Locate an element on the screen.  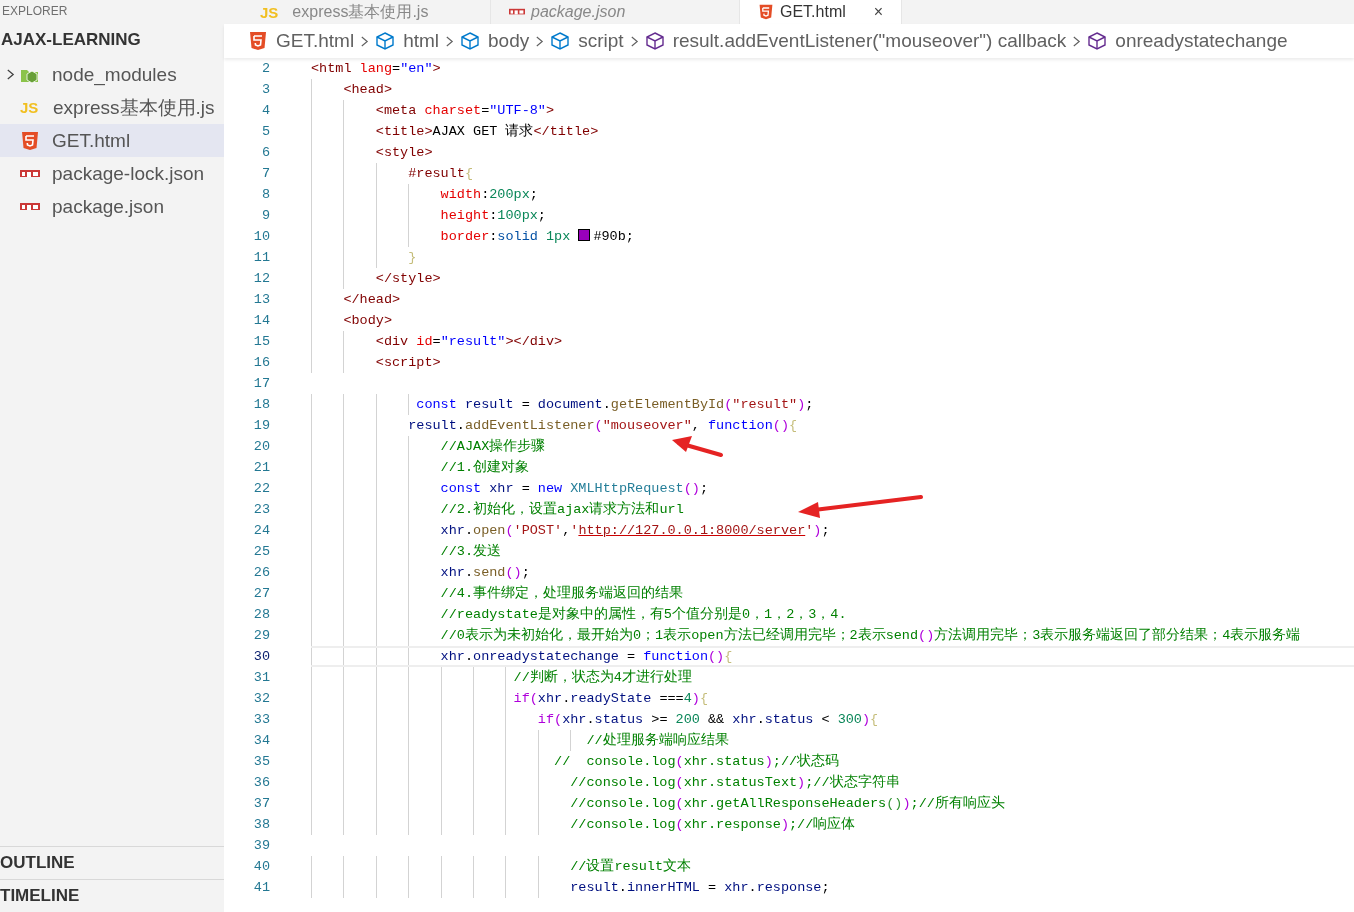
line-number: 18 is located at coordinates (261, 405).